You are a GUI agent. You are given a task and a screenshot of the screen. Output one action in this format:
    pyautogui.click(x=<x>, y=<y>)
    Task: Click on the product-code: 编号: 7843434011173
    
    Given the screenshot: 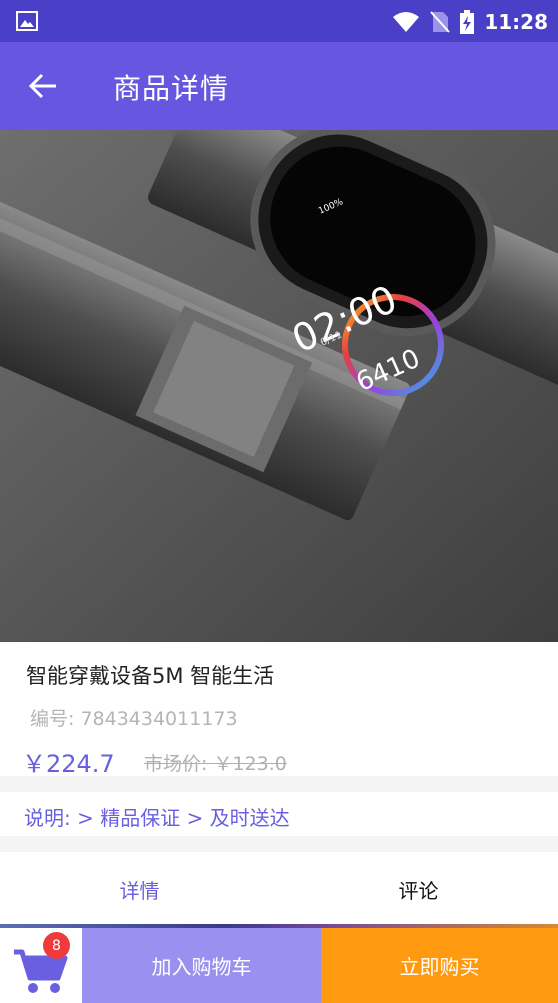 What is the action you would take?
    pyautogui.click(x=134, y=719)
    